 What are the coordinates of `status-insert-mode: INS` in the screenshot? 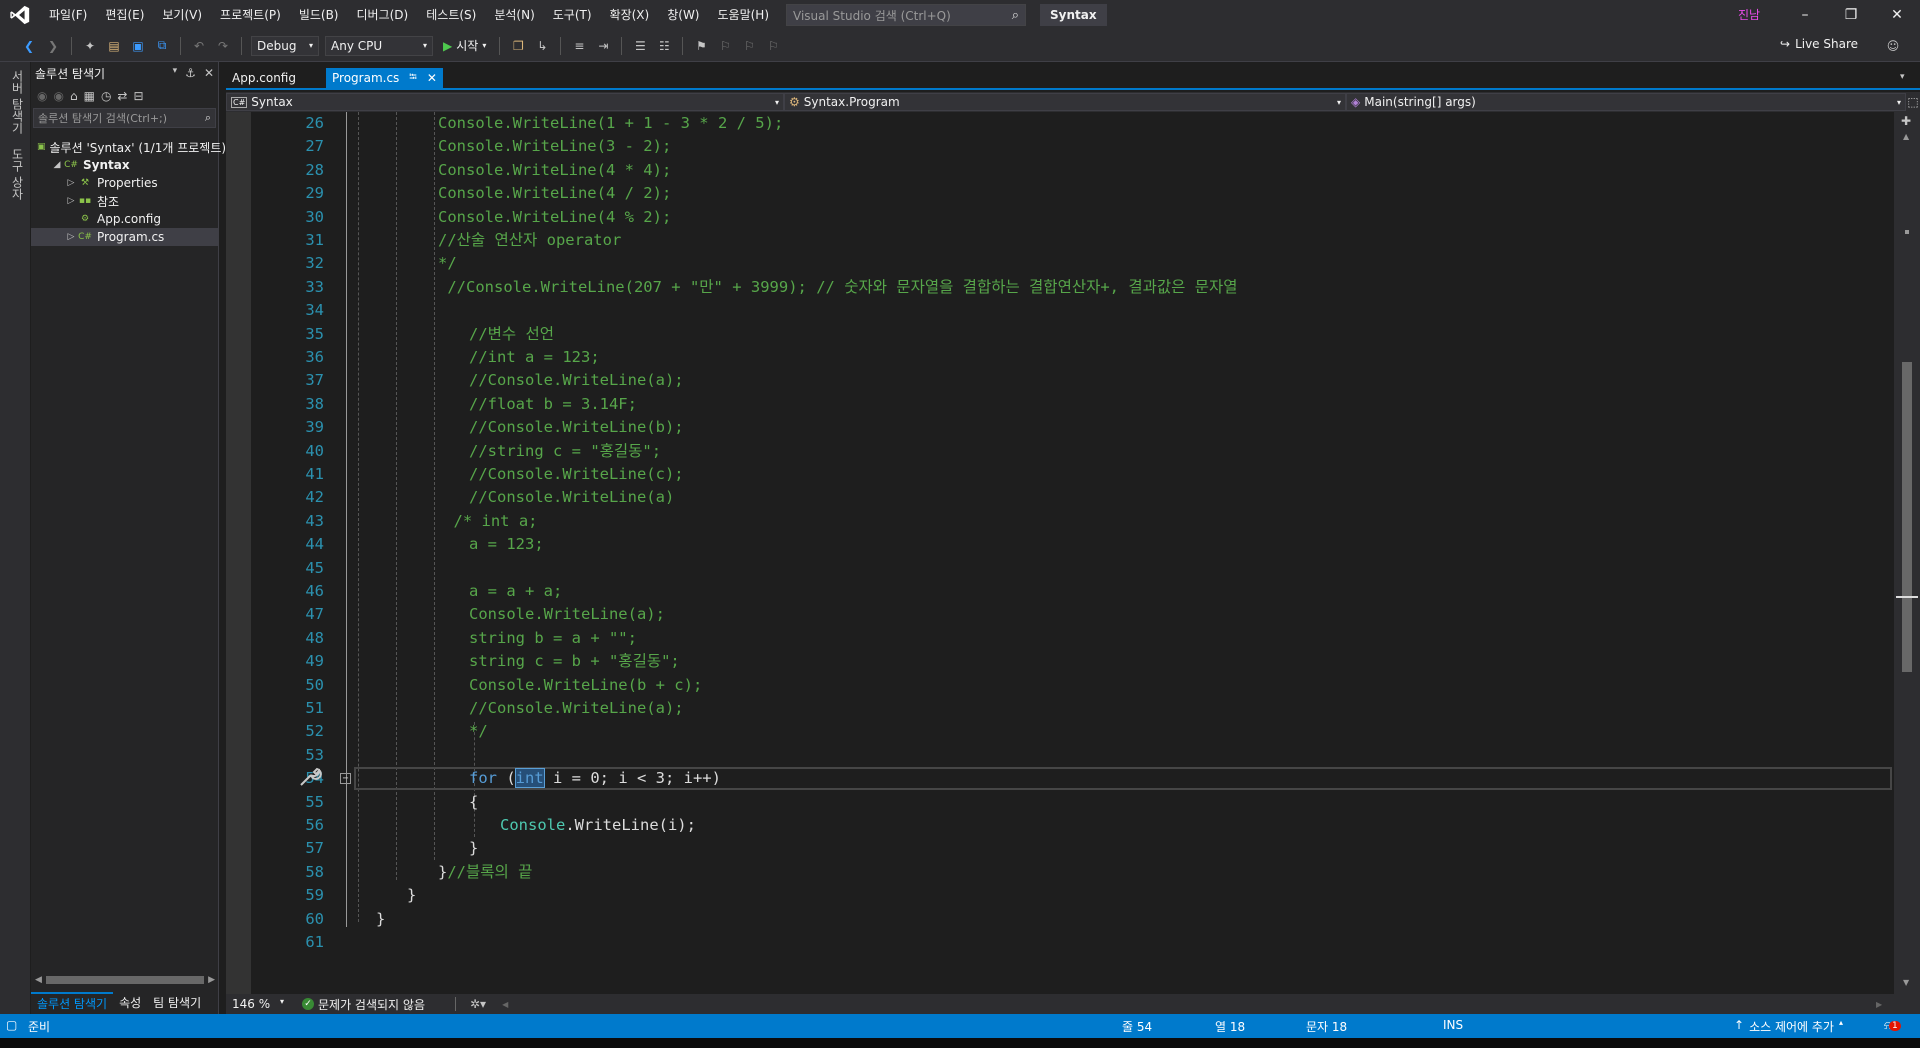 It's located at (1453, 1025).